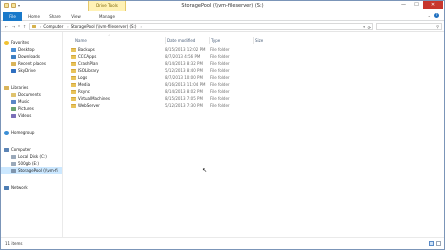 This screenshot has height=250, width=445. I want to click on nav-computer: Computer, so click(17, 149).